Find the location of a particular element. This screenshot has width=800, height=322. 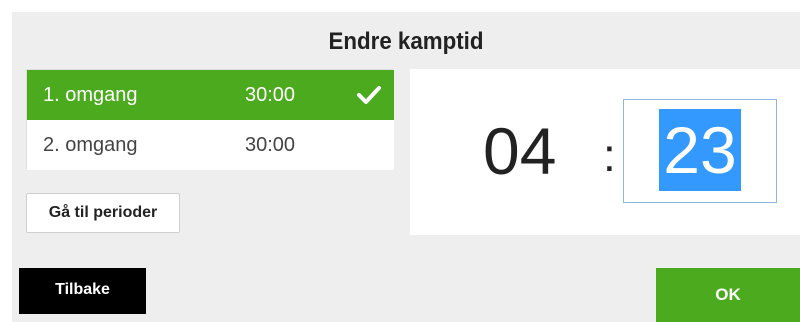

period-name: 1. omgang is located at coordinates (90, 95).